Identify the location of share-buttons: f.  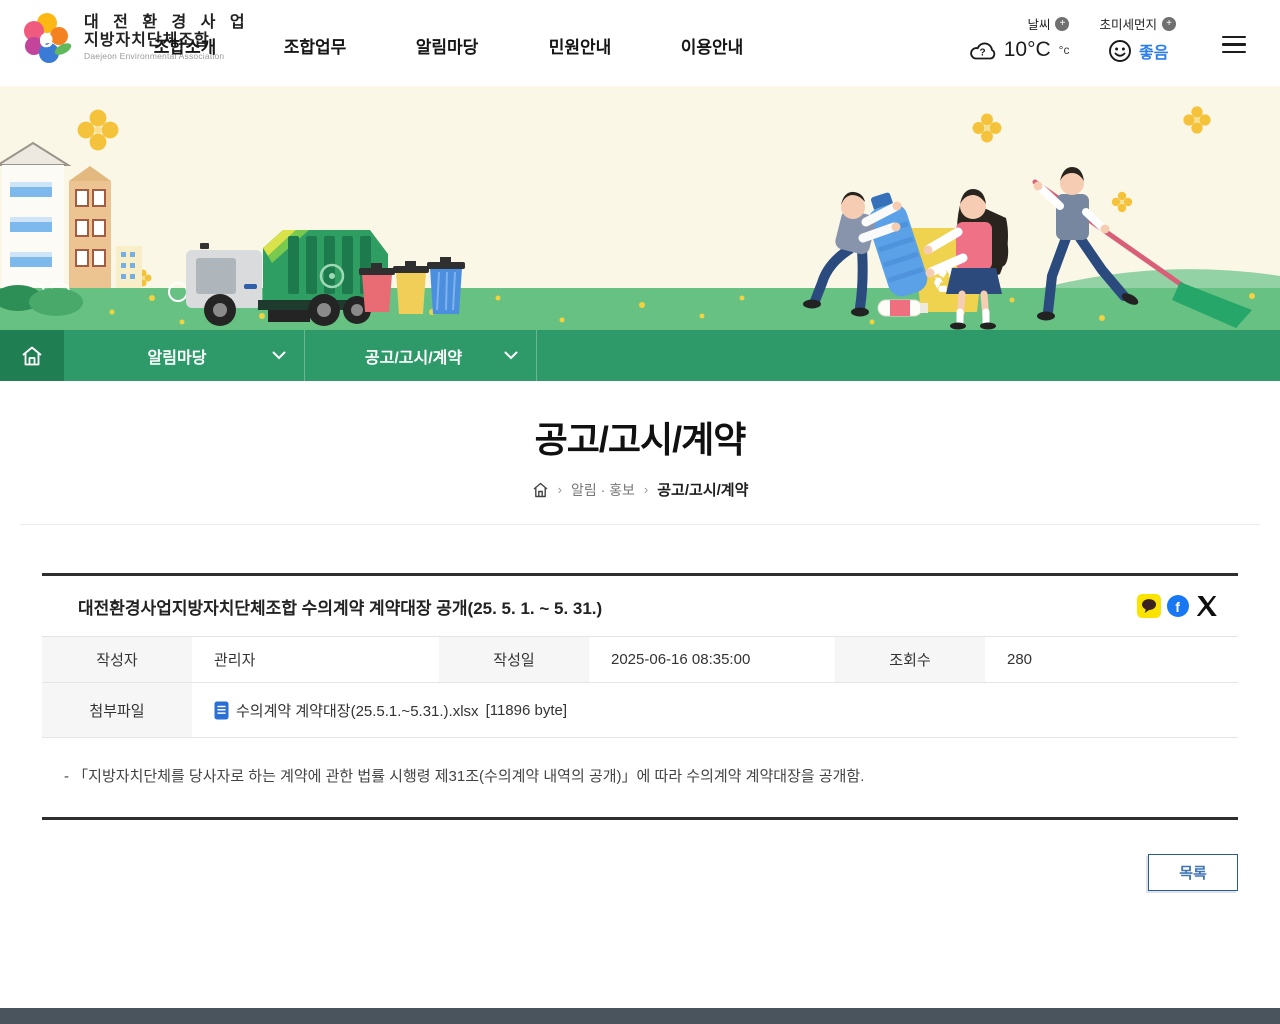
(1178, 606).